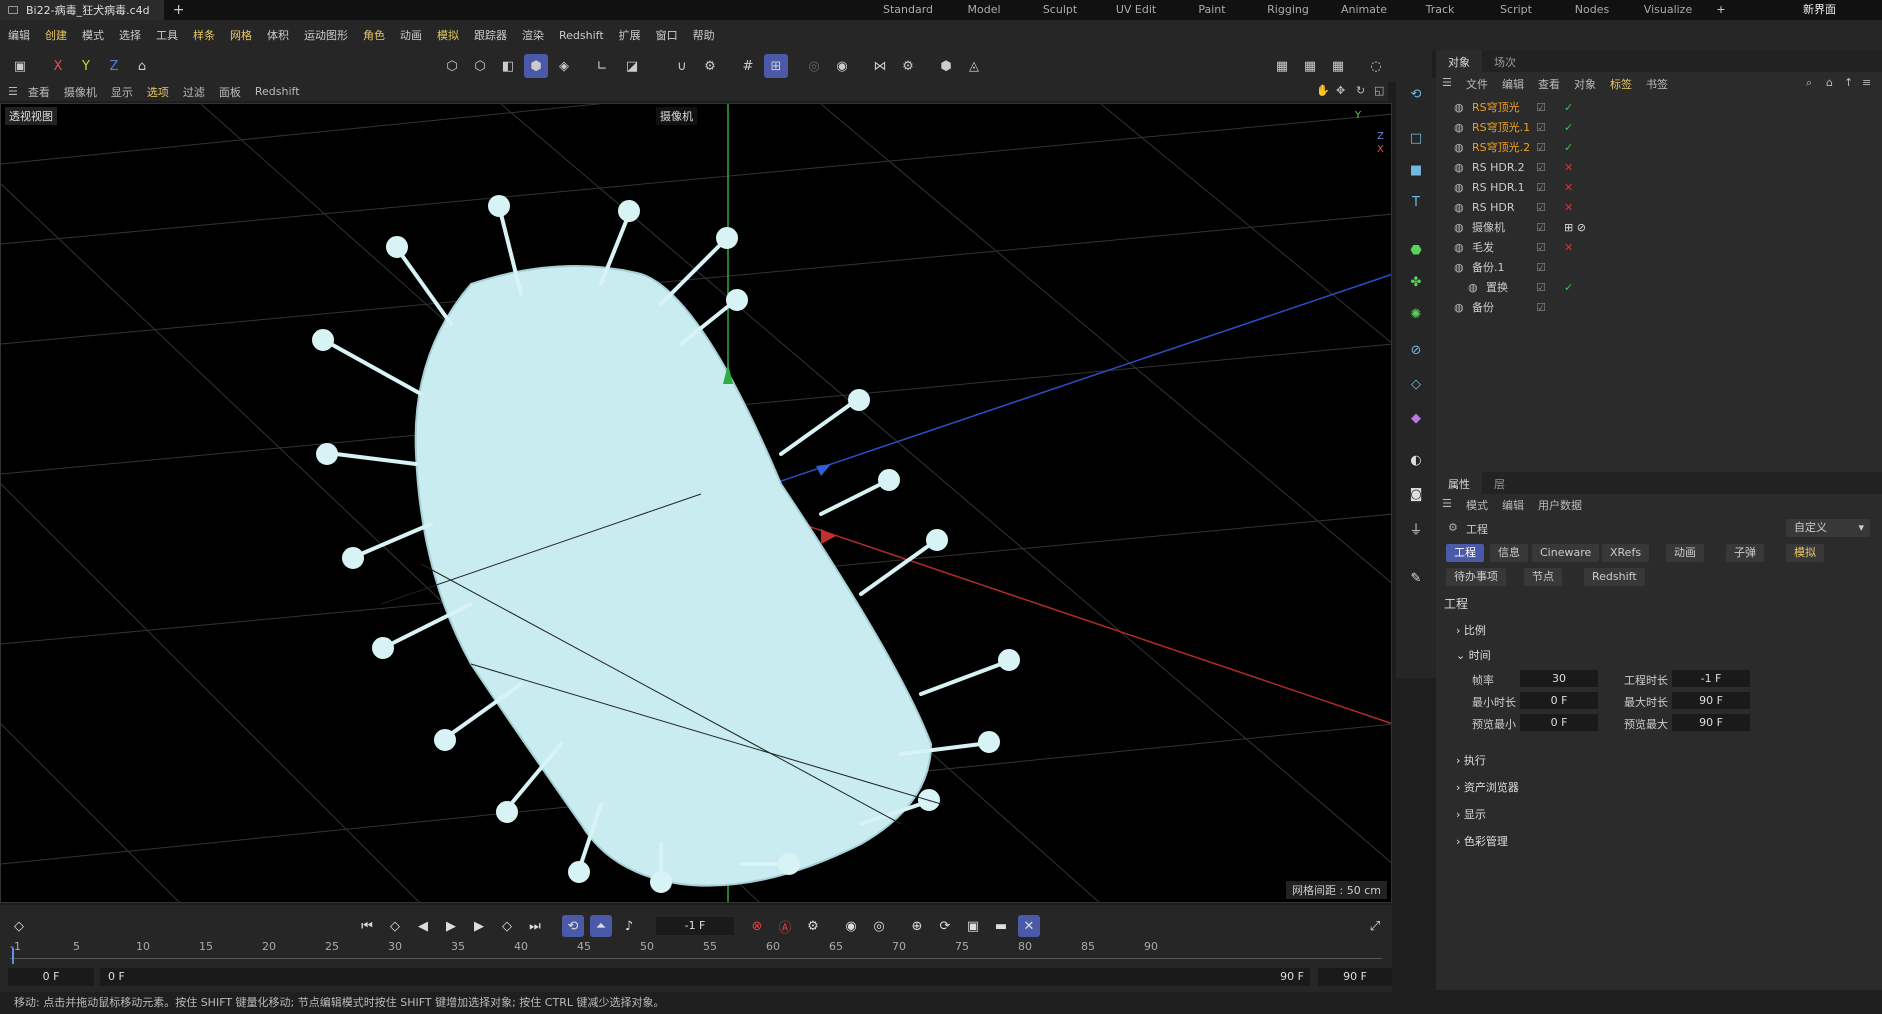 The image size is (1882, 1014). I want to click on preview-max-field: 90 F, so click(1711, 722).